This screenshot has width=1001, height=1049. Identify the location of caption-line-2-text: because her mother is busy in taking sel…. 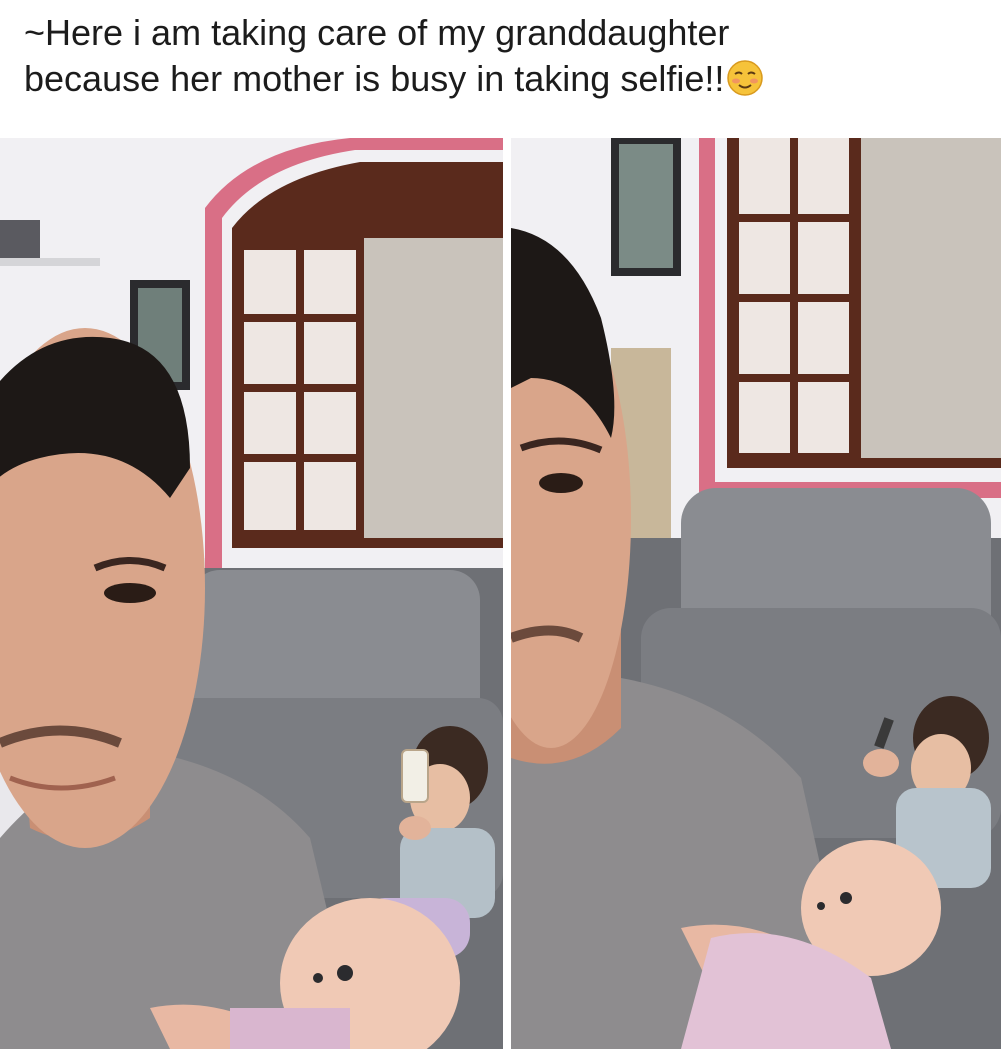
(374, 78).